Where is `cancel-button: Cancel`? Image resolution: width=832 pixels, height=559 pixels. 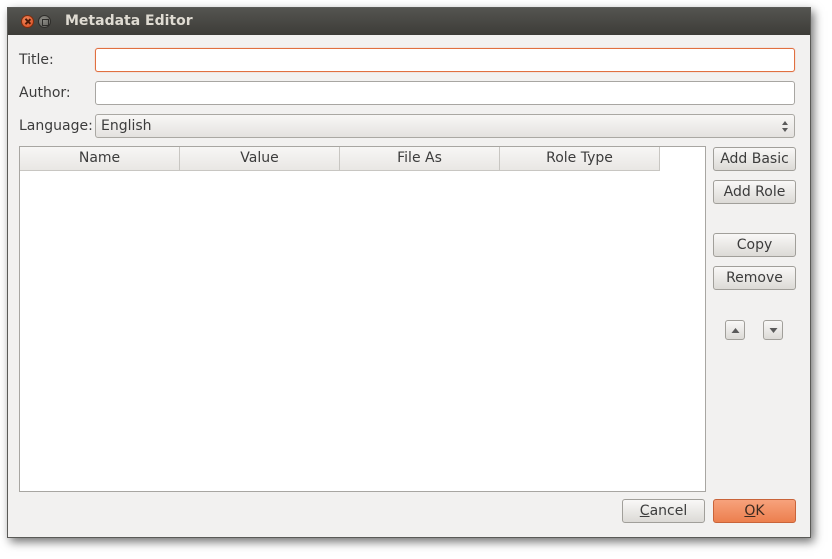
cancel-button: Cancel is located at coordinates (663, 511).